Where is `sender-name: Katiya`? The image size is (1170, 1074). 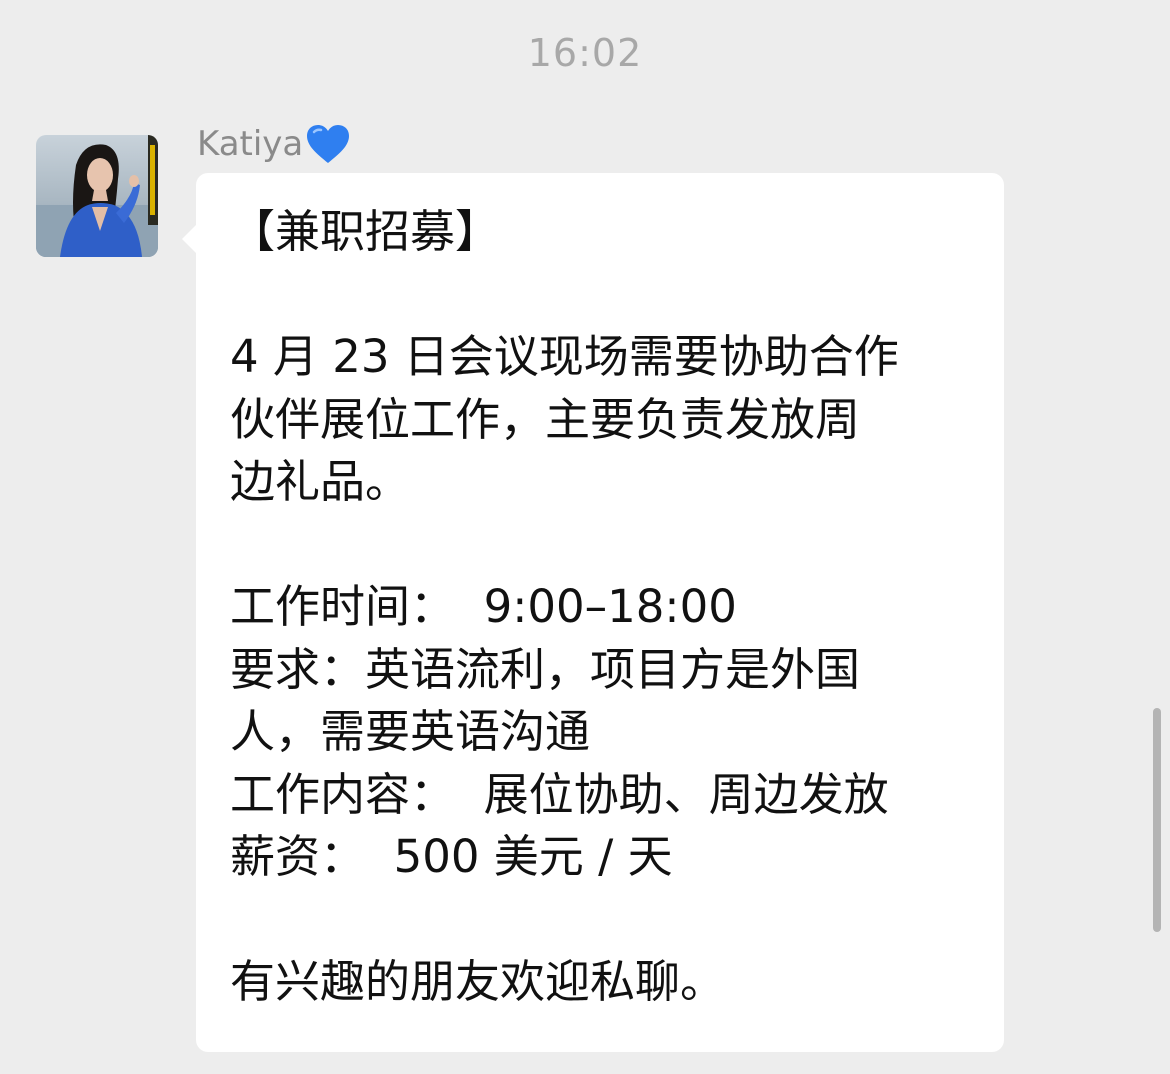 sender-name: Katiya is located at coordinates (250, 144).